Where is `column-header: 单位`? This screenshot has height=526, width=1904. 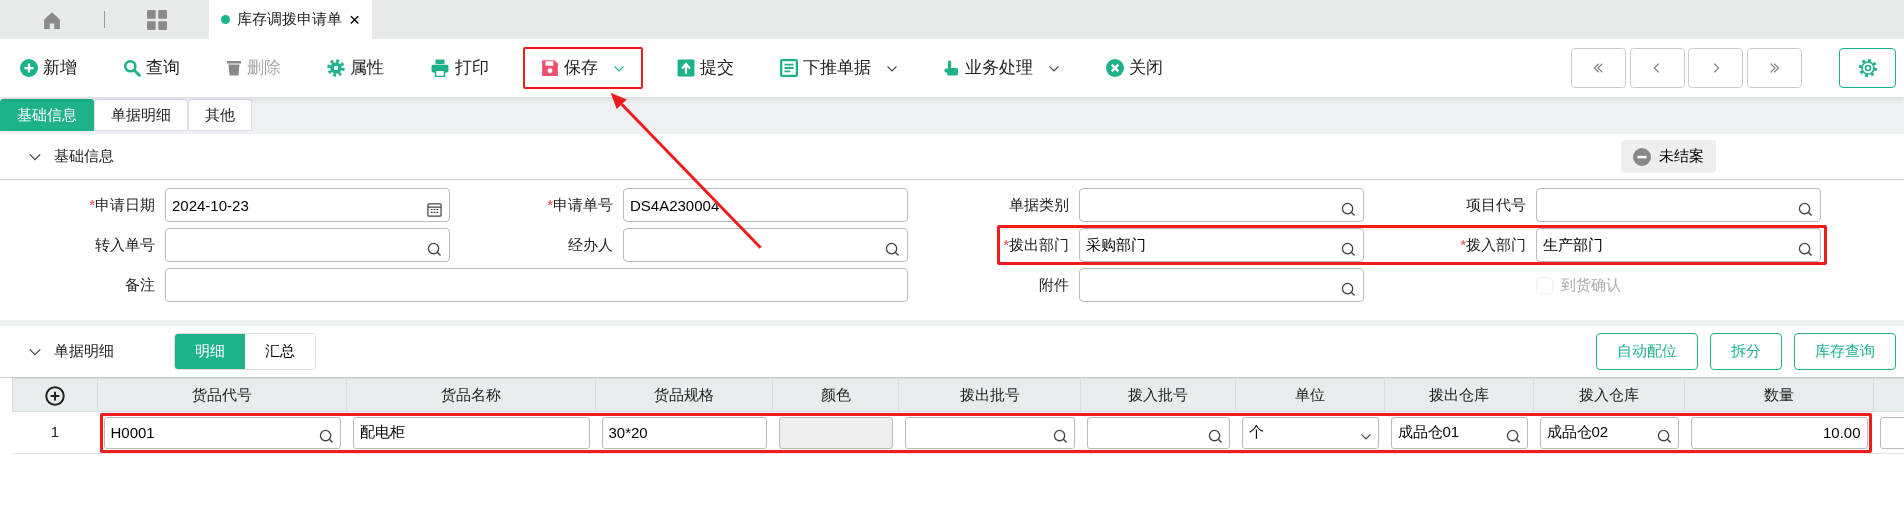
column-header: 单位 is located at coordinates (1310, 395).